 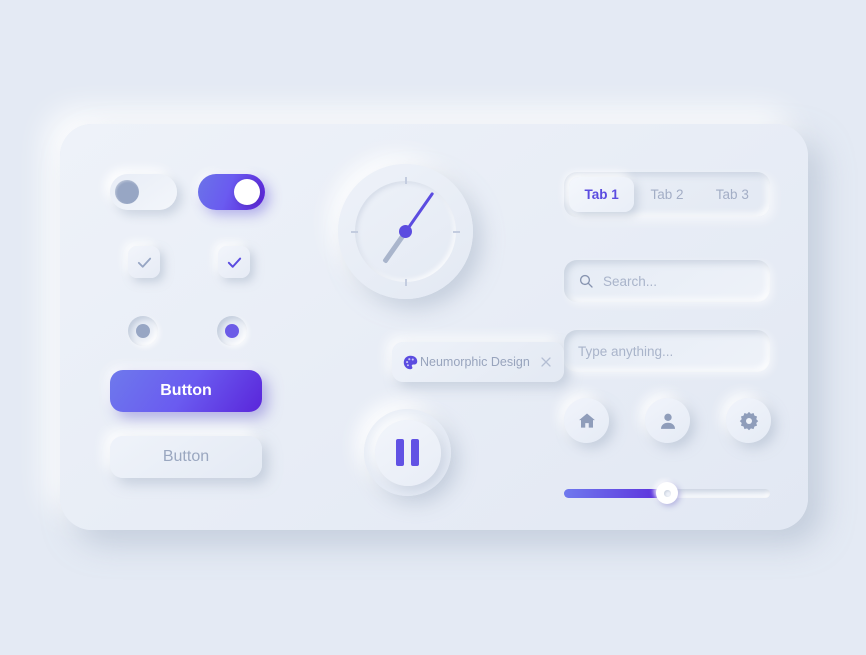 I want to click on radio-button-gray, so click(x=143, y=331).